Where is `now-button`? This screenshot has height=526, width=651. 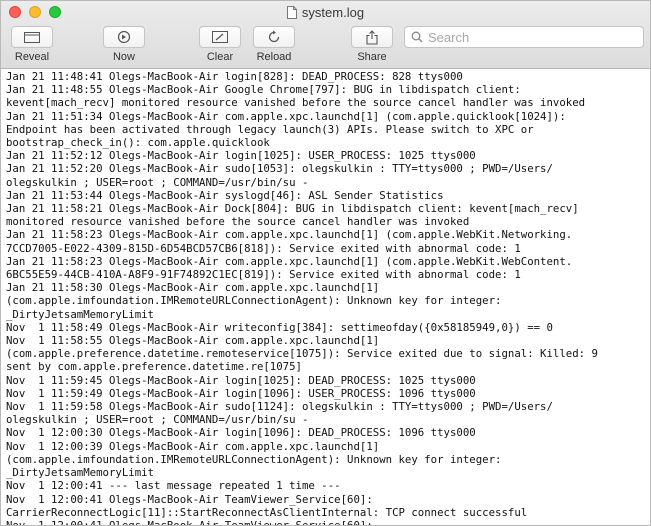 now-button is located at coordinates (124, 37).